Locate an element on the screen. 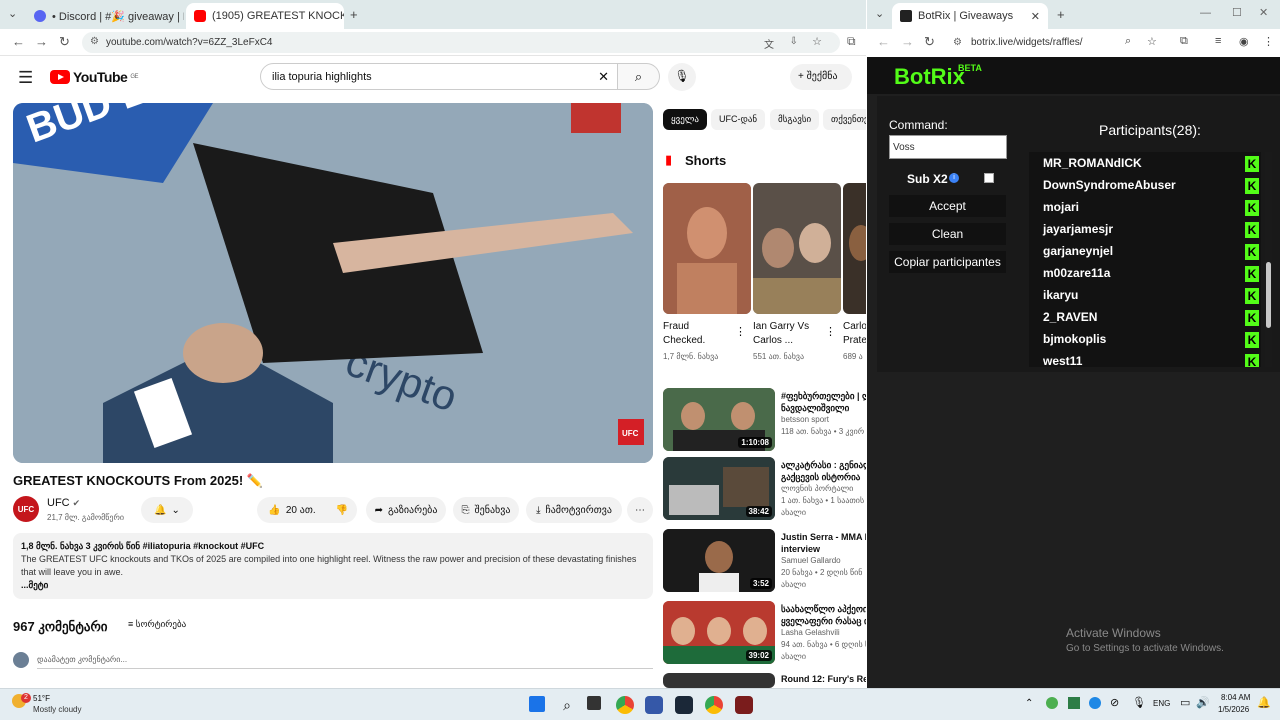 This screenshot has width=1280, height=720. minimize-icon: — is located at coordinates (1205, 13).